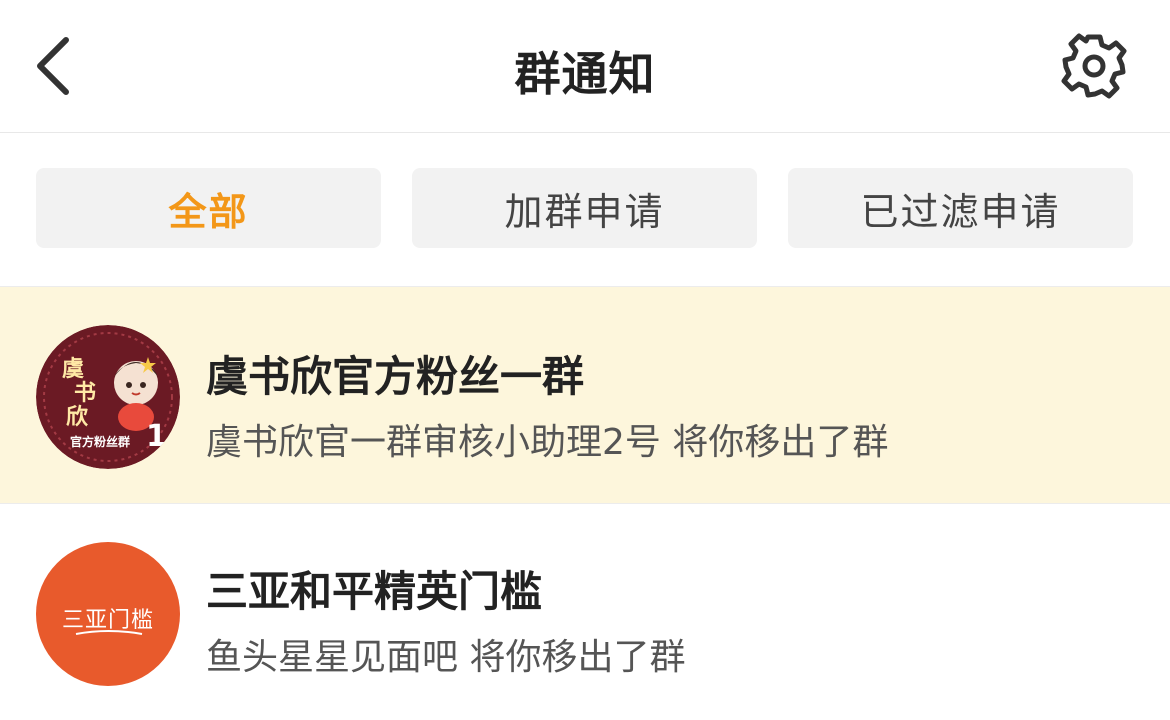 The image size is (1170, 720). I want to click on group-avatar: 虞 书 欣 官方粉丝群 1, so click(108, 397).